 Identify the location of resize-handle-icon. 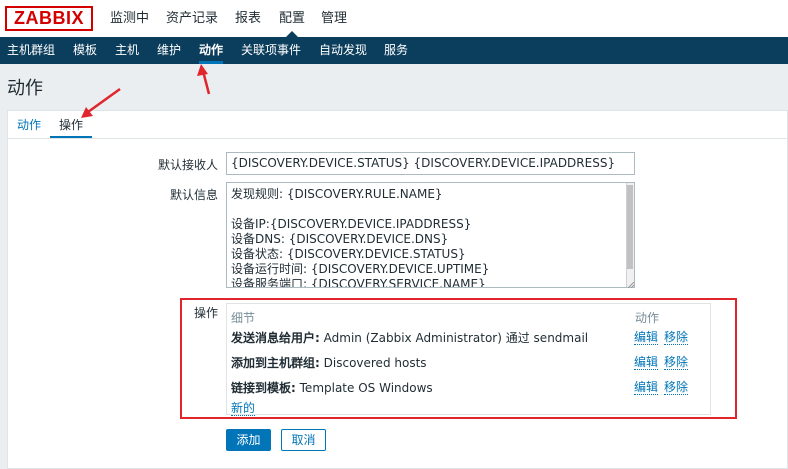
(631, 285).